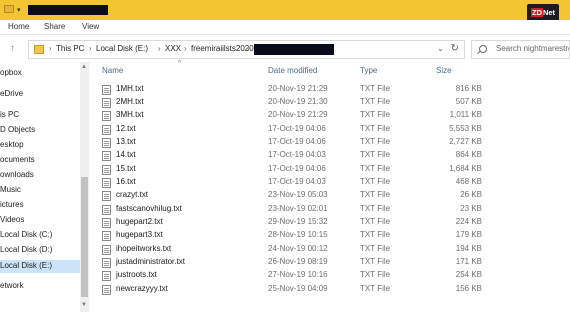 Image resolution: width=570 pixels, height=322 pixels. What do you see at coordinates (112, 70) in the screenshot?
I see `column-header-name: Name` at bounding box center [112, 70].